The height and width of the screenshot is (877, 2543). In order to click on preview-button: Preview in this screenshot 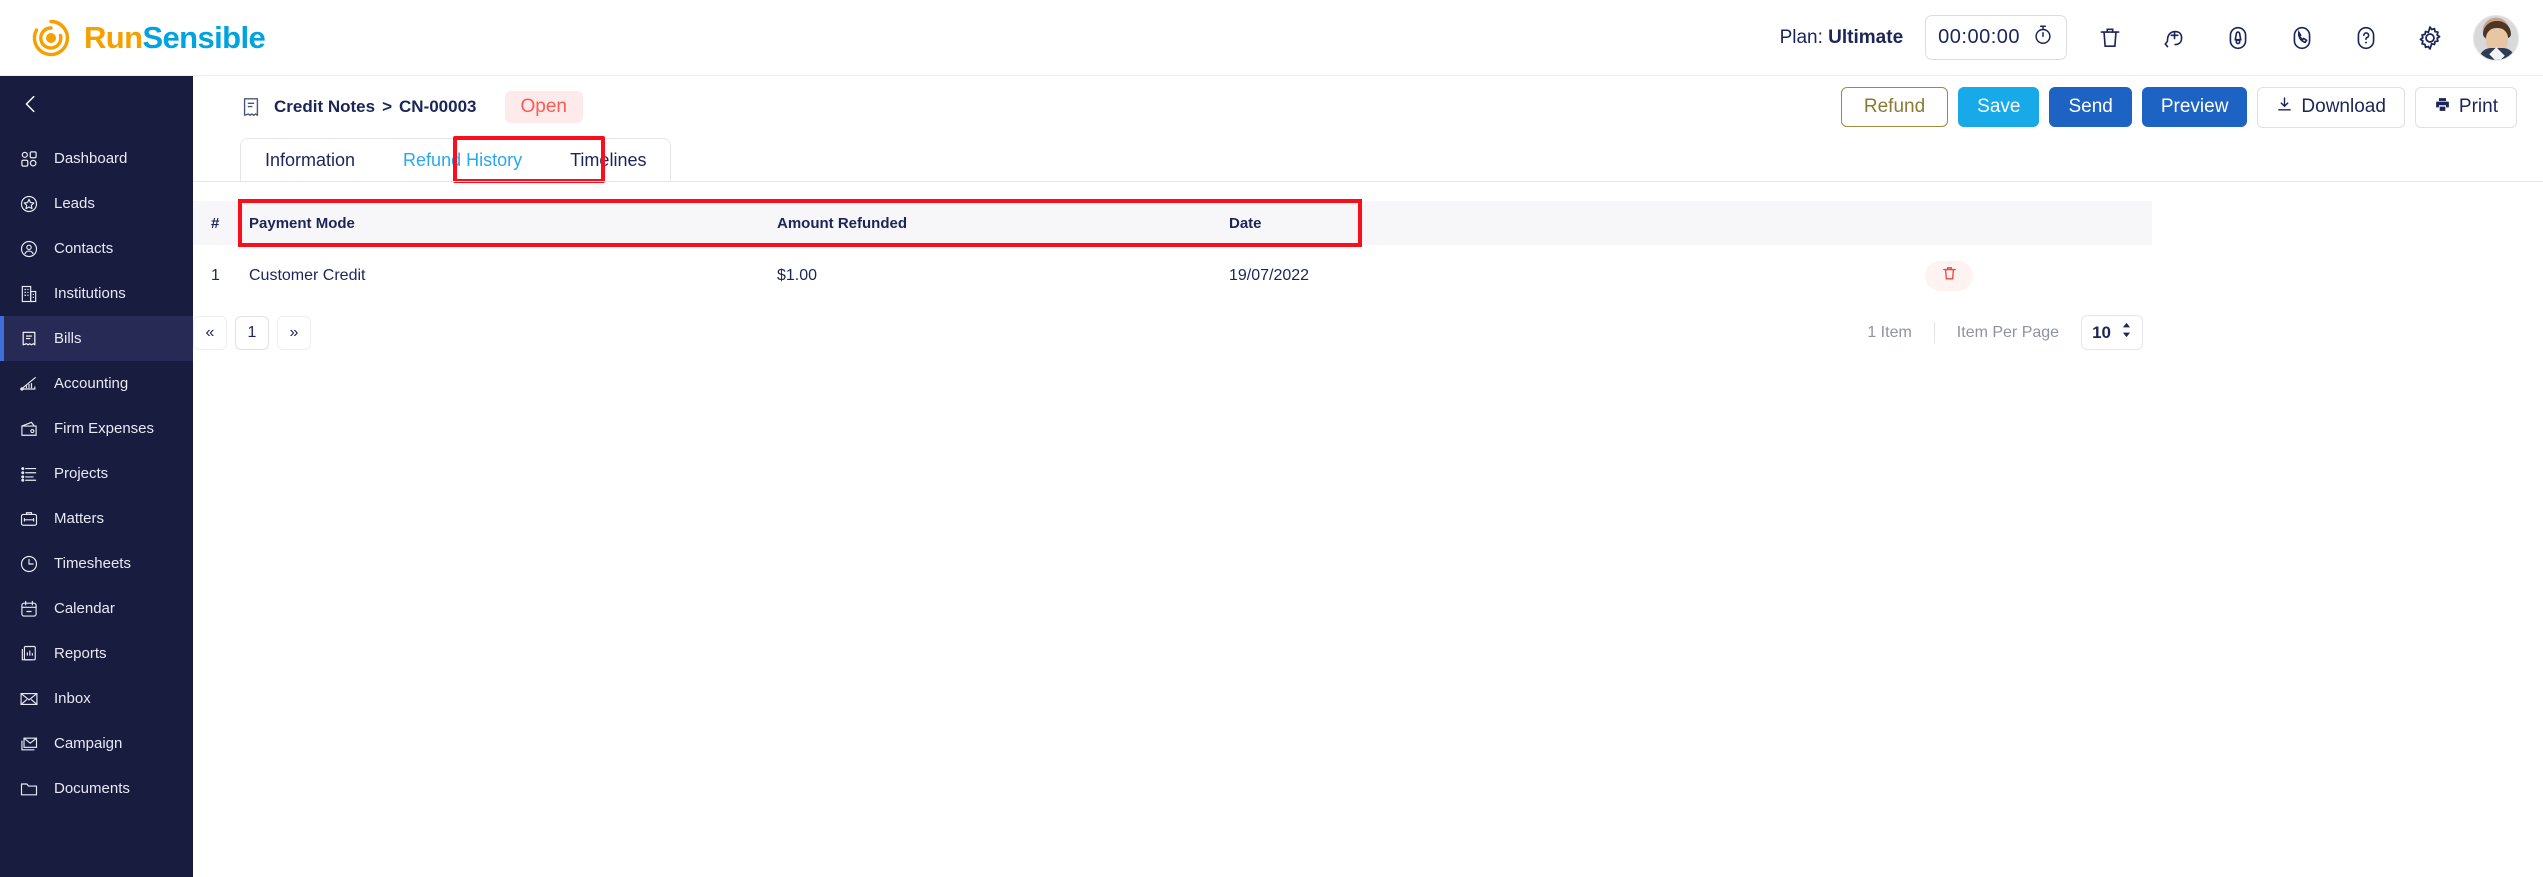, I will do `click(2194, 107)`.